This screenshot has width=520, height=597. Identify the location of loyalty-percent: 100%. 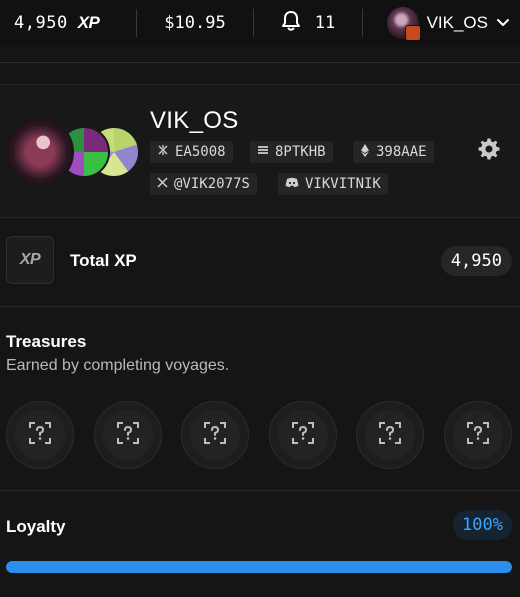
(482, 525).